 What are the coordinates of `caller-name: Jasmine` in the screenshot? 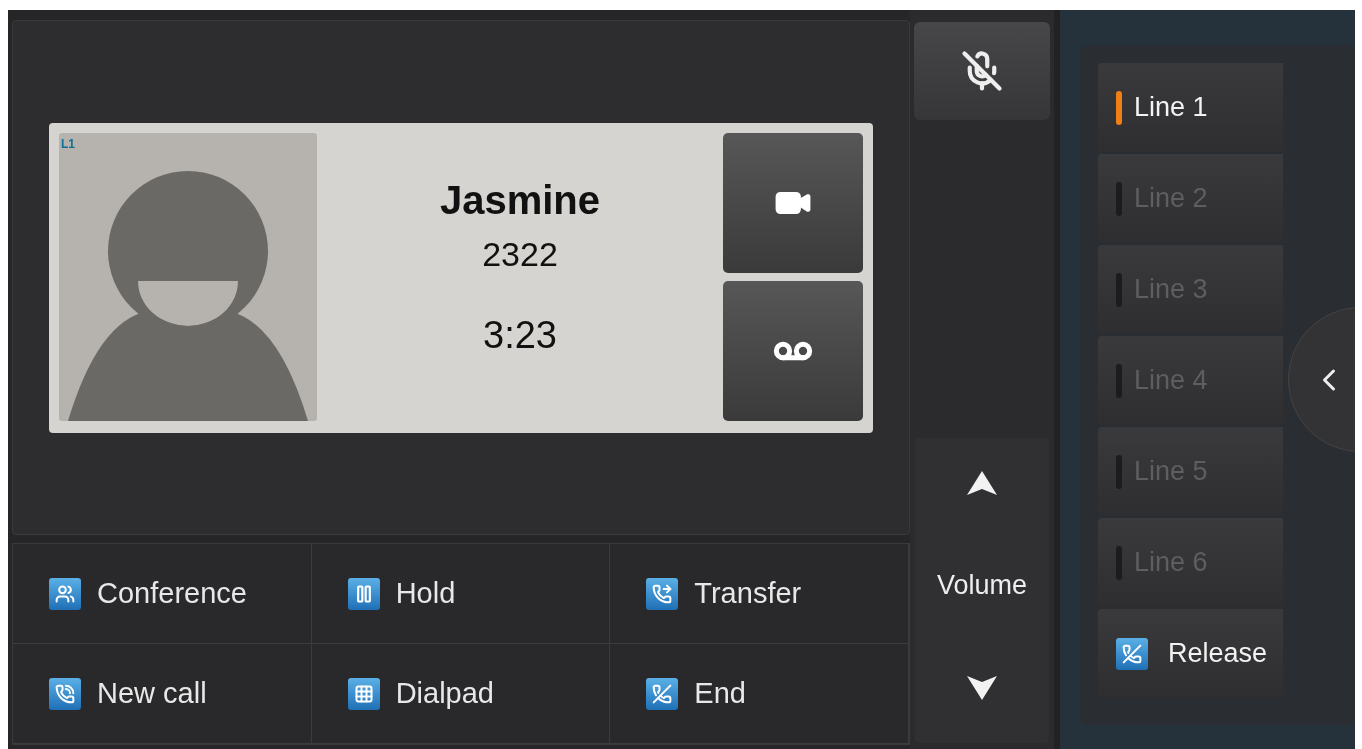 It's located at (520, 200).